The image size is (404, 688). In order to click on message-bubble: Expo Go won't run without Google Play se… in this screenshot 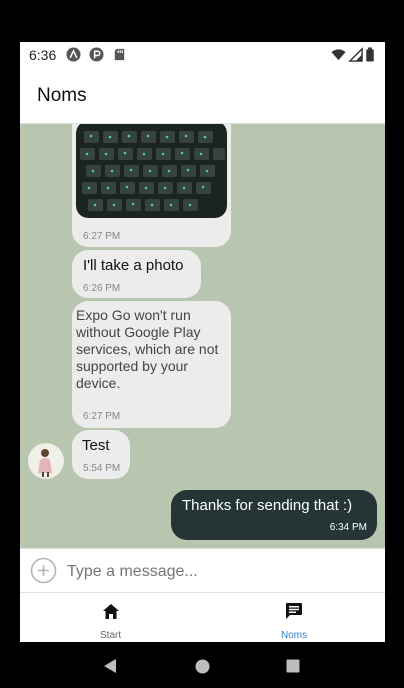, I will do `click(151, 364)`.